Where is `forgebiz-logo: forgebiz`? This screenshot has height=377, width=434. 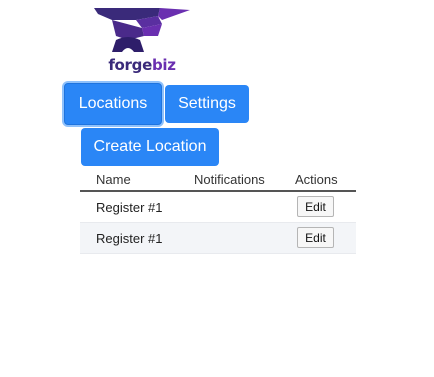
forgebiz-logo: forgebiz is located at coordinates (142, 41).